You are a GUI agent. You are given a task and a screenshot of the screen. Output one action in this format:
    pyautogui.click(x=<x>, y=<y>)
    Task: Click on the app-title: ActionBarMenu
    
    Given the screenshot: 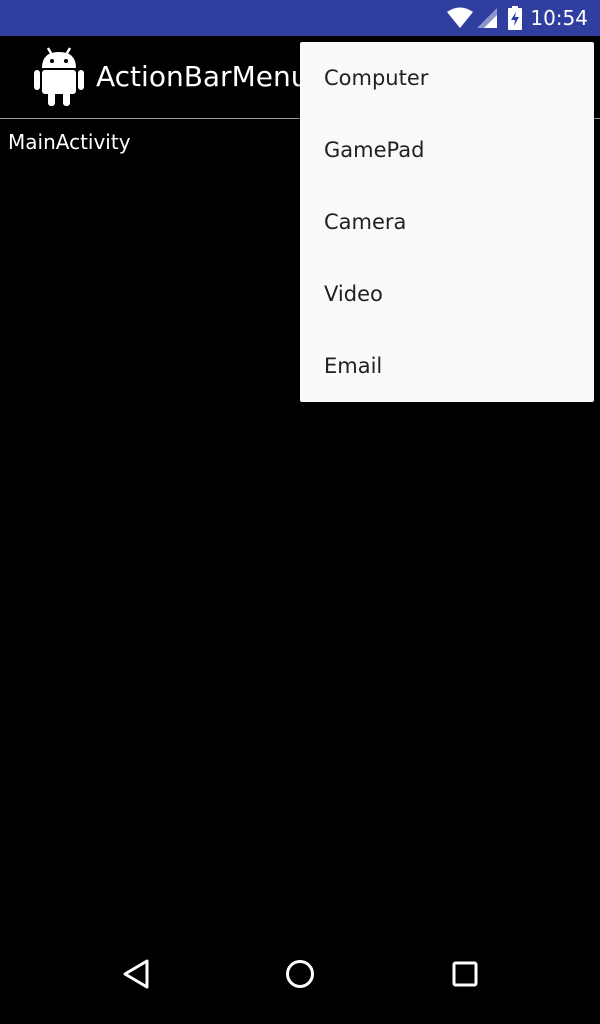 What is the action you would take?
    pyautogui.click(x=202, y=76)
    